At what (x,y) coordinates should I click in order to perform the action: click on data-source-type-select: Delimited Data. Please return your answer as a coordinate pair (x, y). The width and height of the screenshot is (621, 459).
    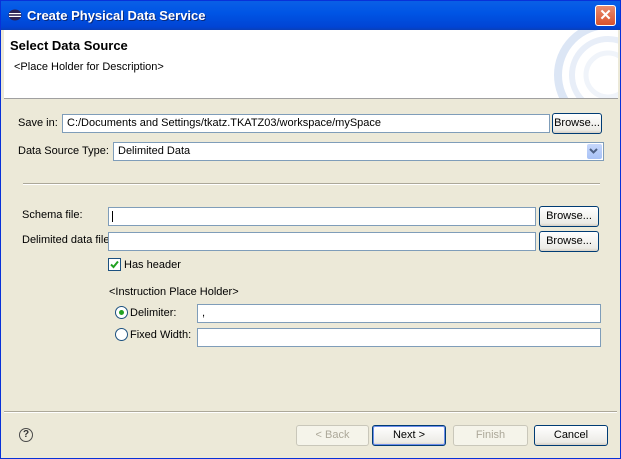
    Looking at the image, I should click on (358, 151).